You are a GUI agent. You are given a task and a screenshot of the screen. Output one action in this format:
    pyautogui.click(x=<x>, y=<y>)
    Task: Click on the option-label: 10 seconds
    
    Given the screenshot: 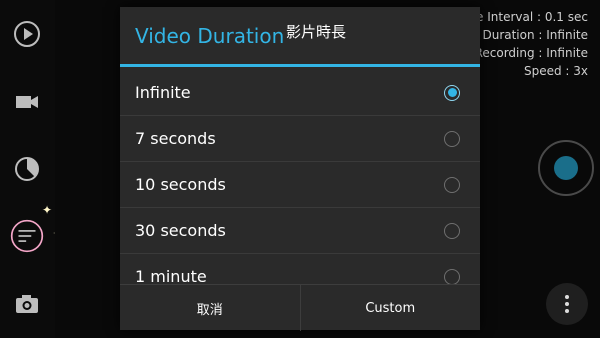 What is the action you would take?
    pyautogui.click(x=180, y=184)
    